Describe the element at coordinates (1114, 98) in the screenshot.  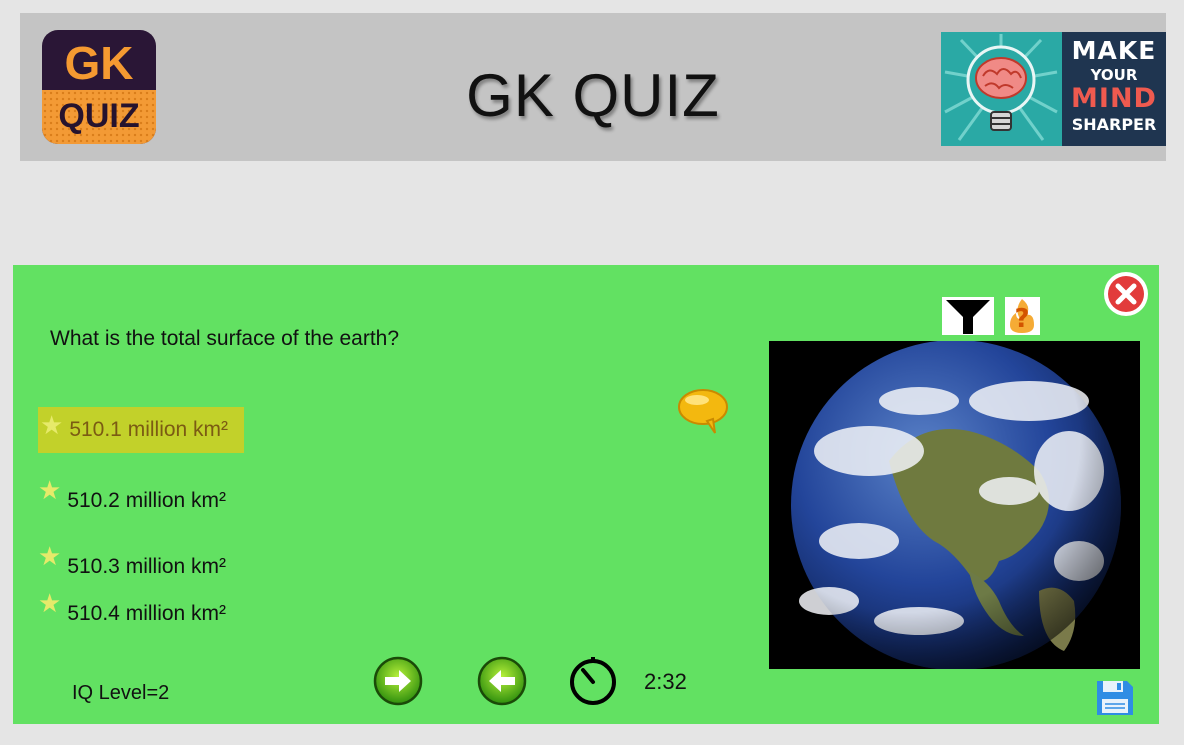
I see `banner-line-3: MIND` at that location.